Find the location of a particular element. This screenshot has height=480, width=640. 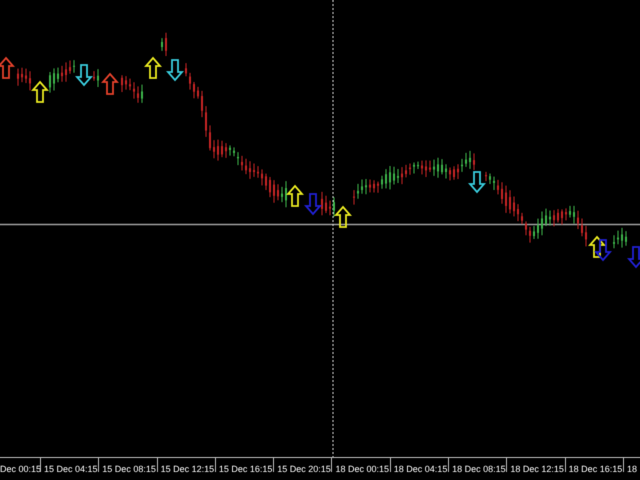

time-label: 18 Dec 04:15 is located at coordinates (419, 465).